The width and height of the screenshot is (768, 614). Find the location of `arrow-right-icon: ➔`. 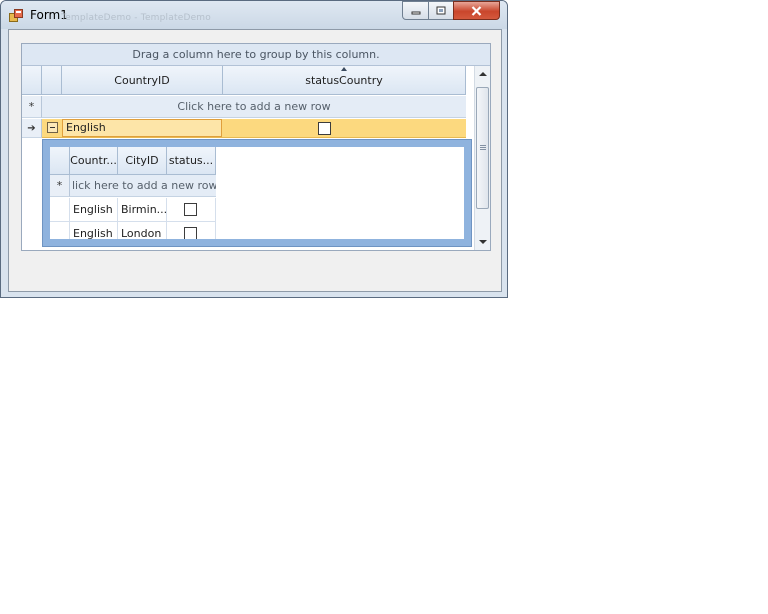

arrow-right-icon: ➔ is located at coordinates (31, 128).